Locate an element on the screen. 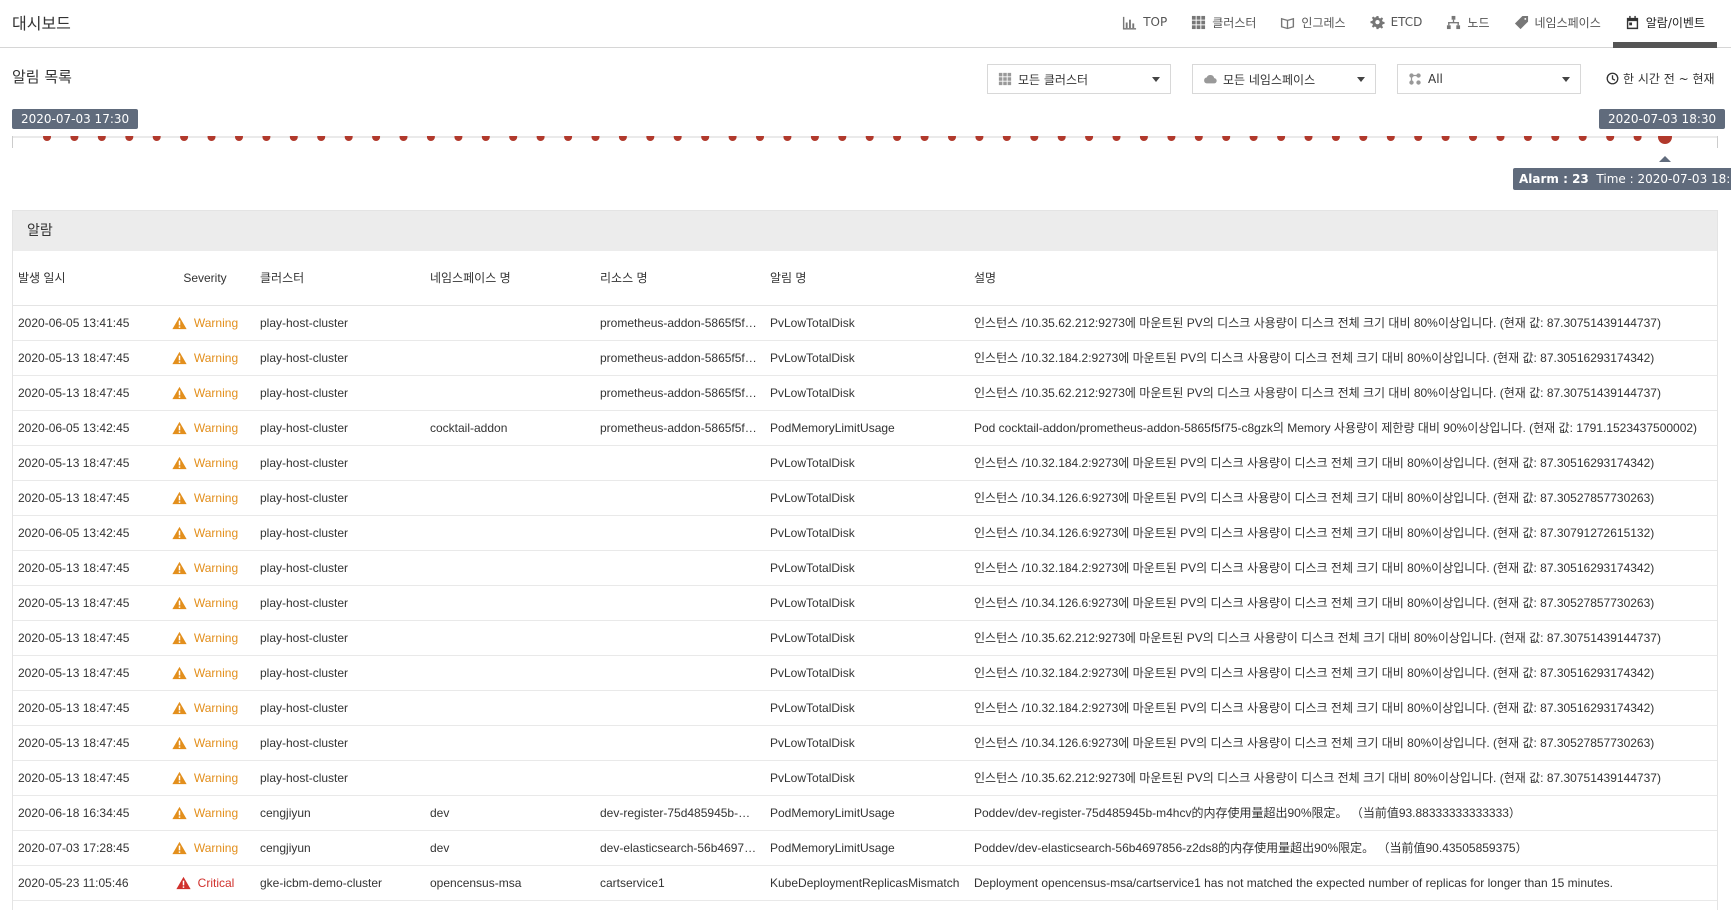 The width and height of the screenshot is (1731, 910). column-header-namespace: 네임스페이스 명 is located at coordinates (510, 278).